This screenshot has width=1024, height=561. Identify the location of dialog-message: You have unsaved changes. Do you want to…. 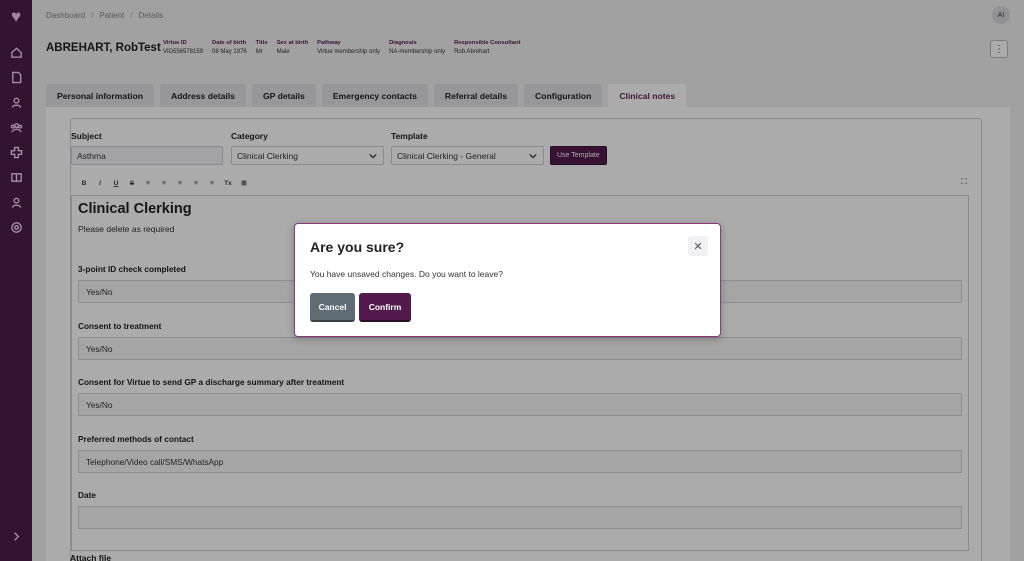
(406, 274).